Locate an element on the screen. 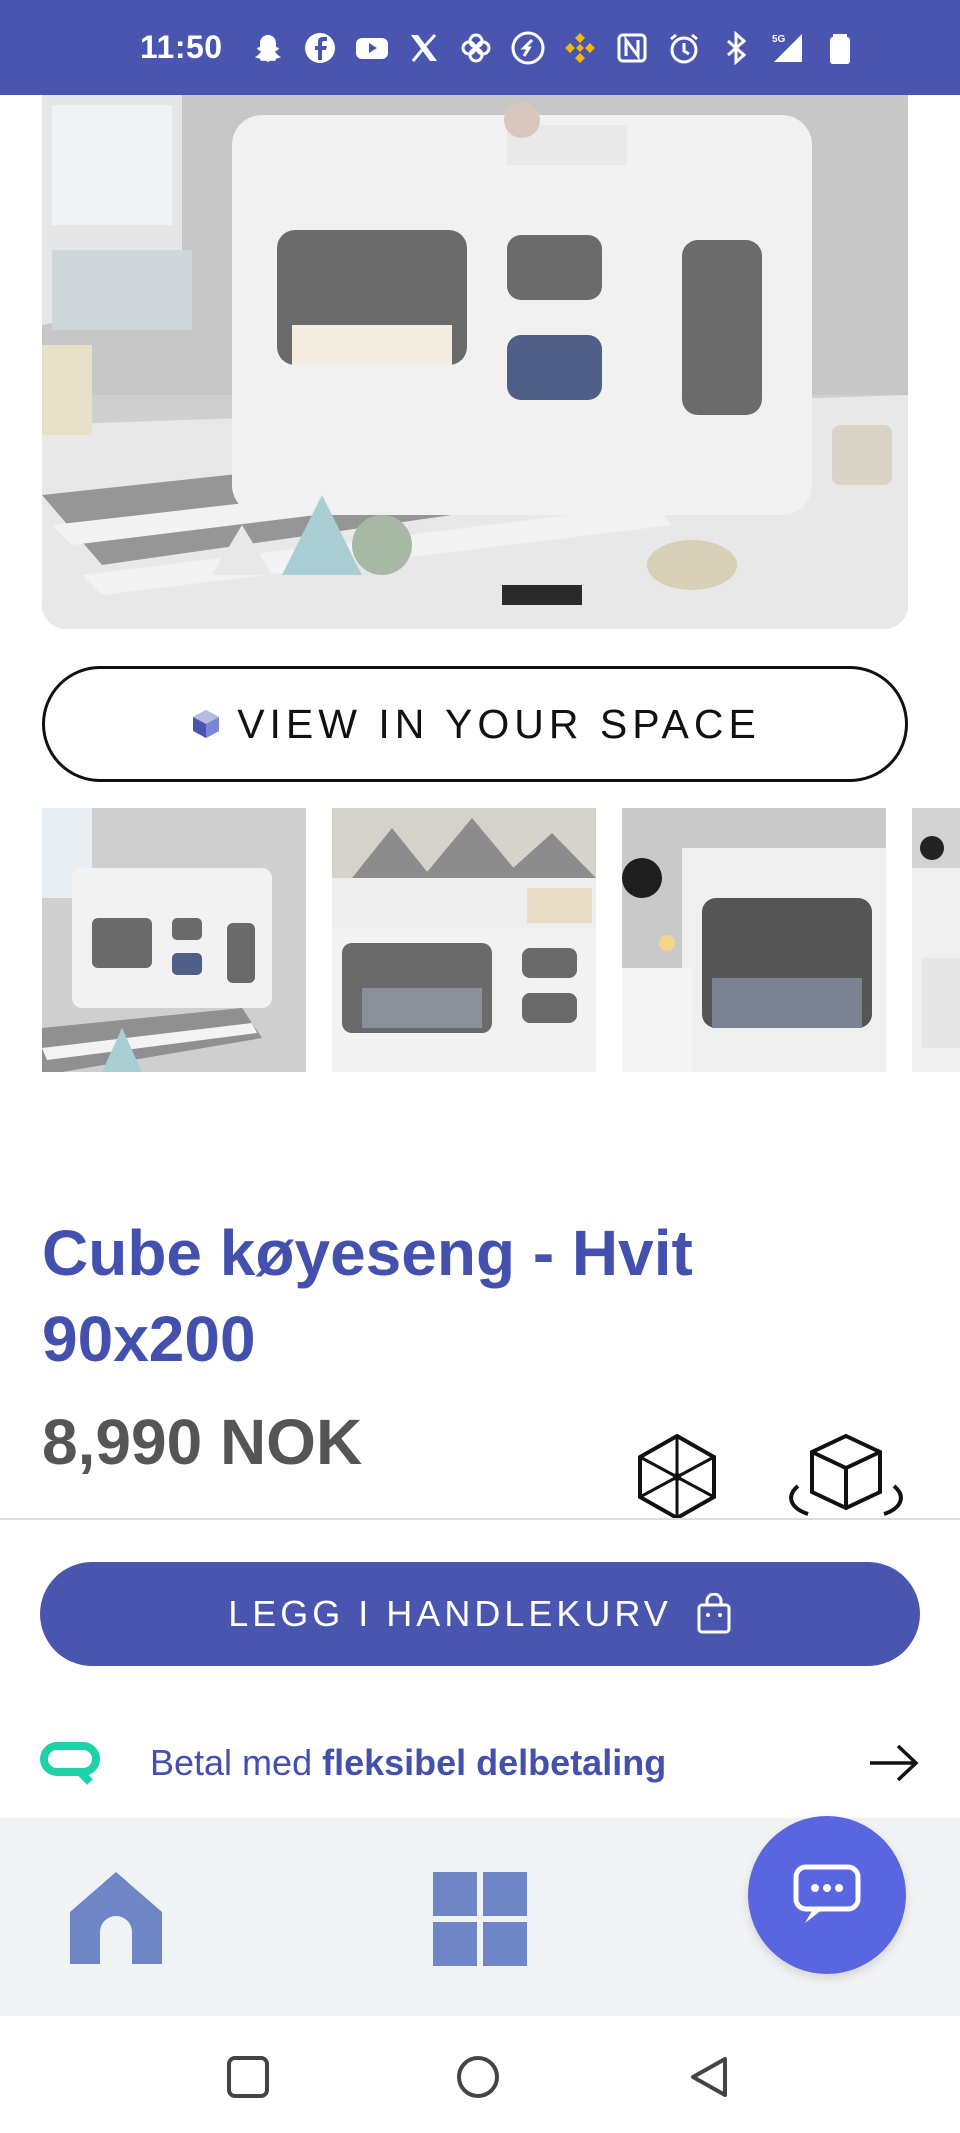 This screenshot has height=2133, width=960. network-label: 5G is located at coordinates (779, 39).